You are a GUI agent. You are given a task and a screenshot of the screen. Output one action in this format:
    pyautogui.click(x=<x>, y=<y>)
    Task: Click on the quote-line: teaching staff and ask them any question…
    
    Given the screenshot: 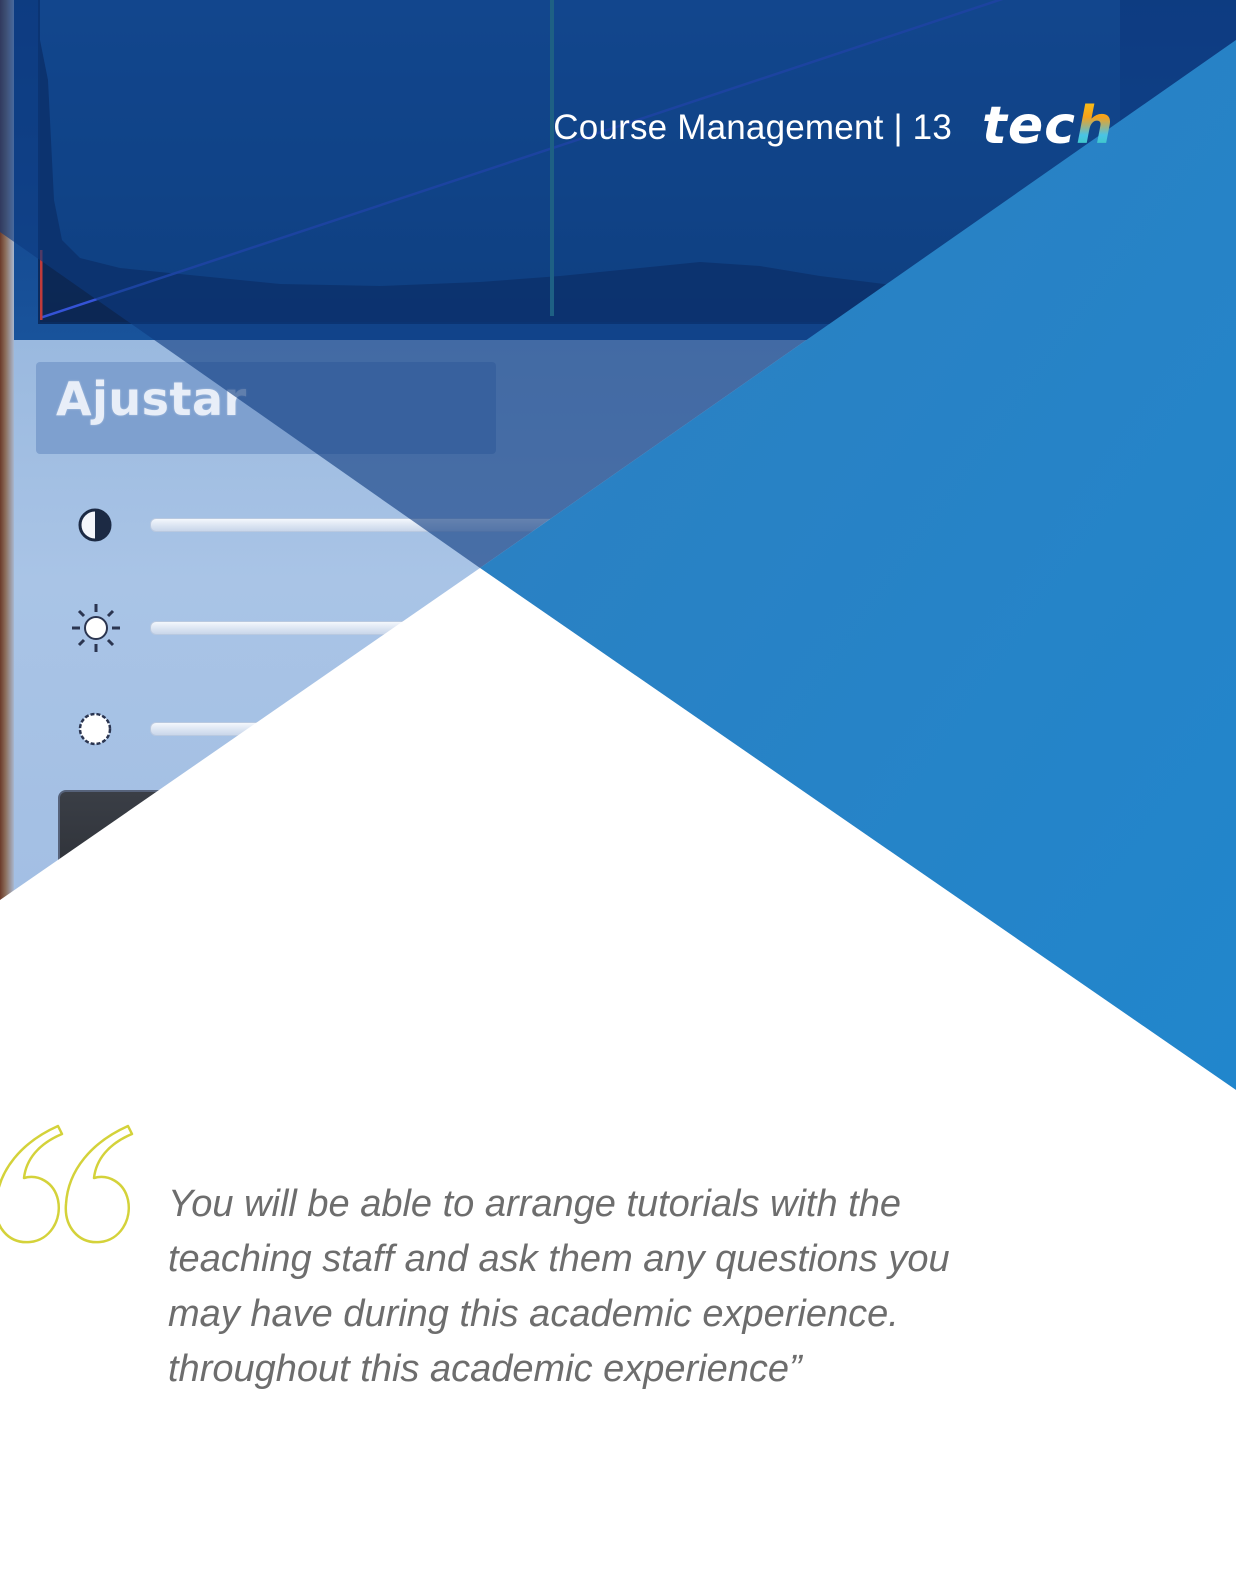 What is the action you would take?
    pyautogui.click(x=559, y=1259)
    